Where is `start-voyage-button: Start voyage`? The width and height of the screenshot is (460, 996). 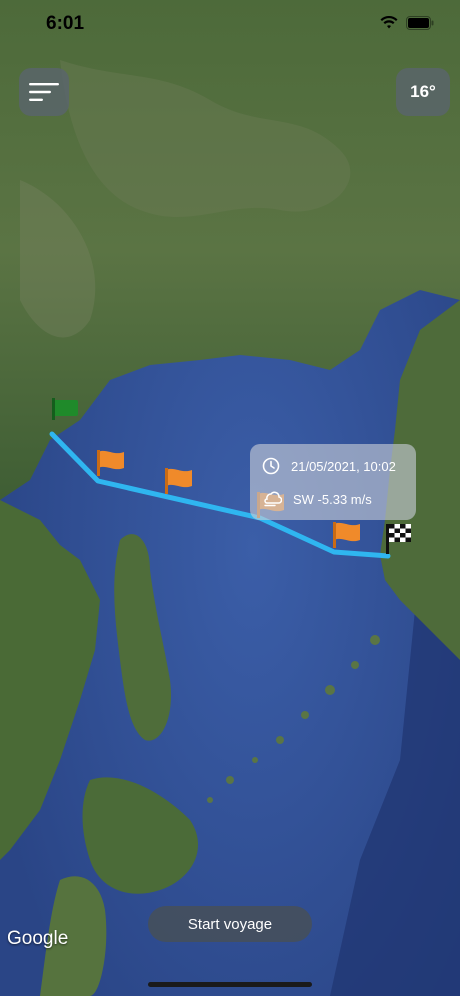 start-voyage-button: Start voyage is located at coordinates (230, 924).